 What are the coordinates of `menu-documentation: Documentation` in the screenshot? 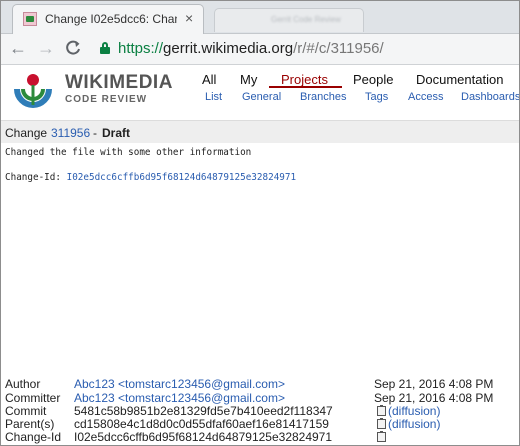 It's located at (459, 79).